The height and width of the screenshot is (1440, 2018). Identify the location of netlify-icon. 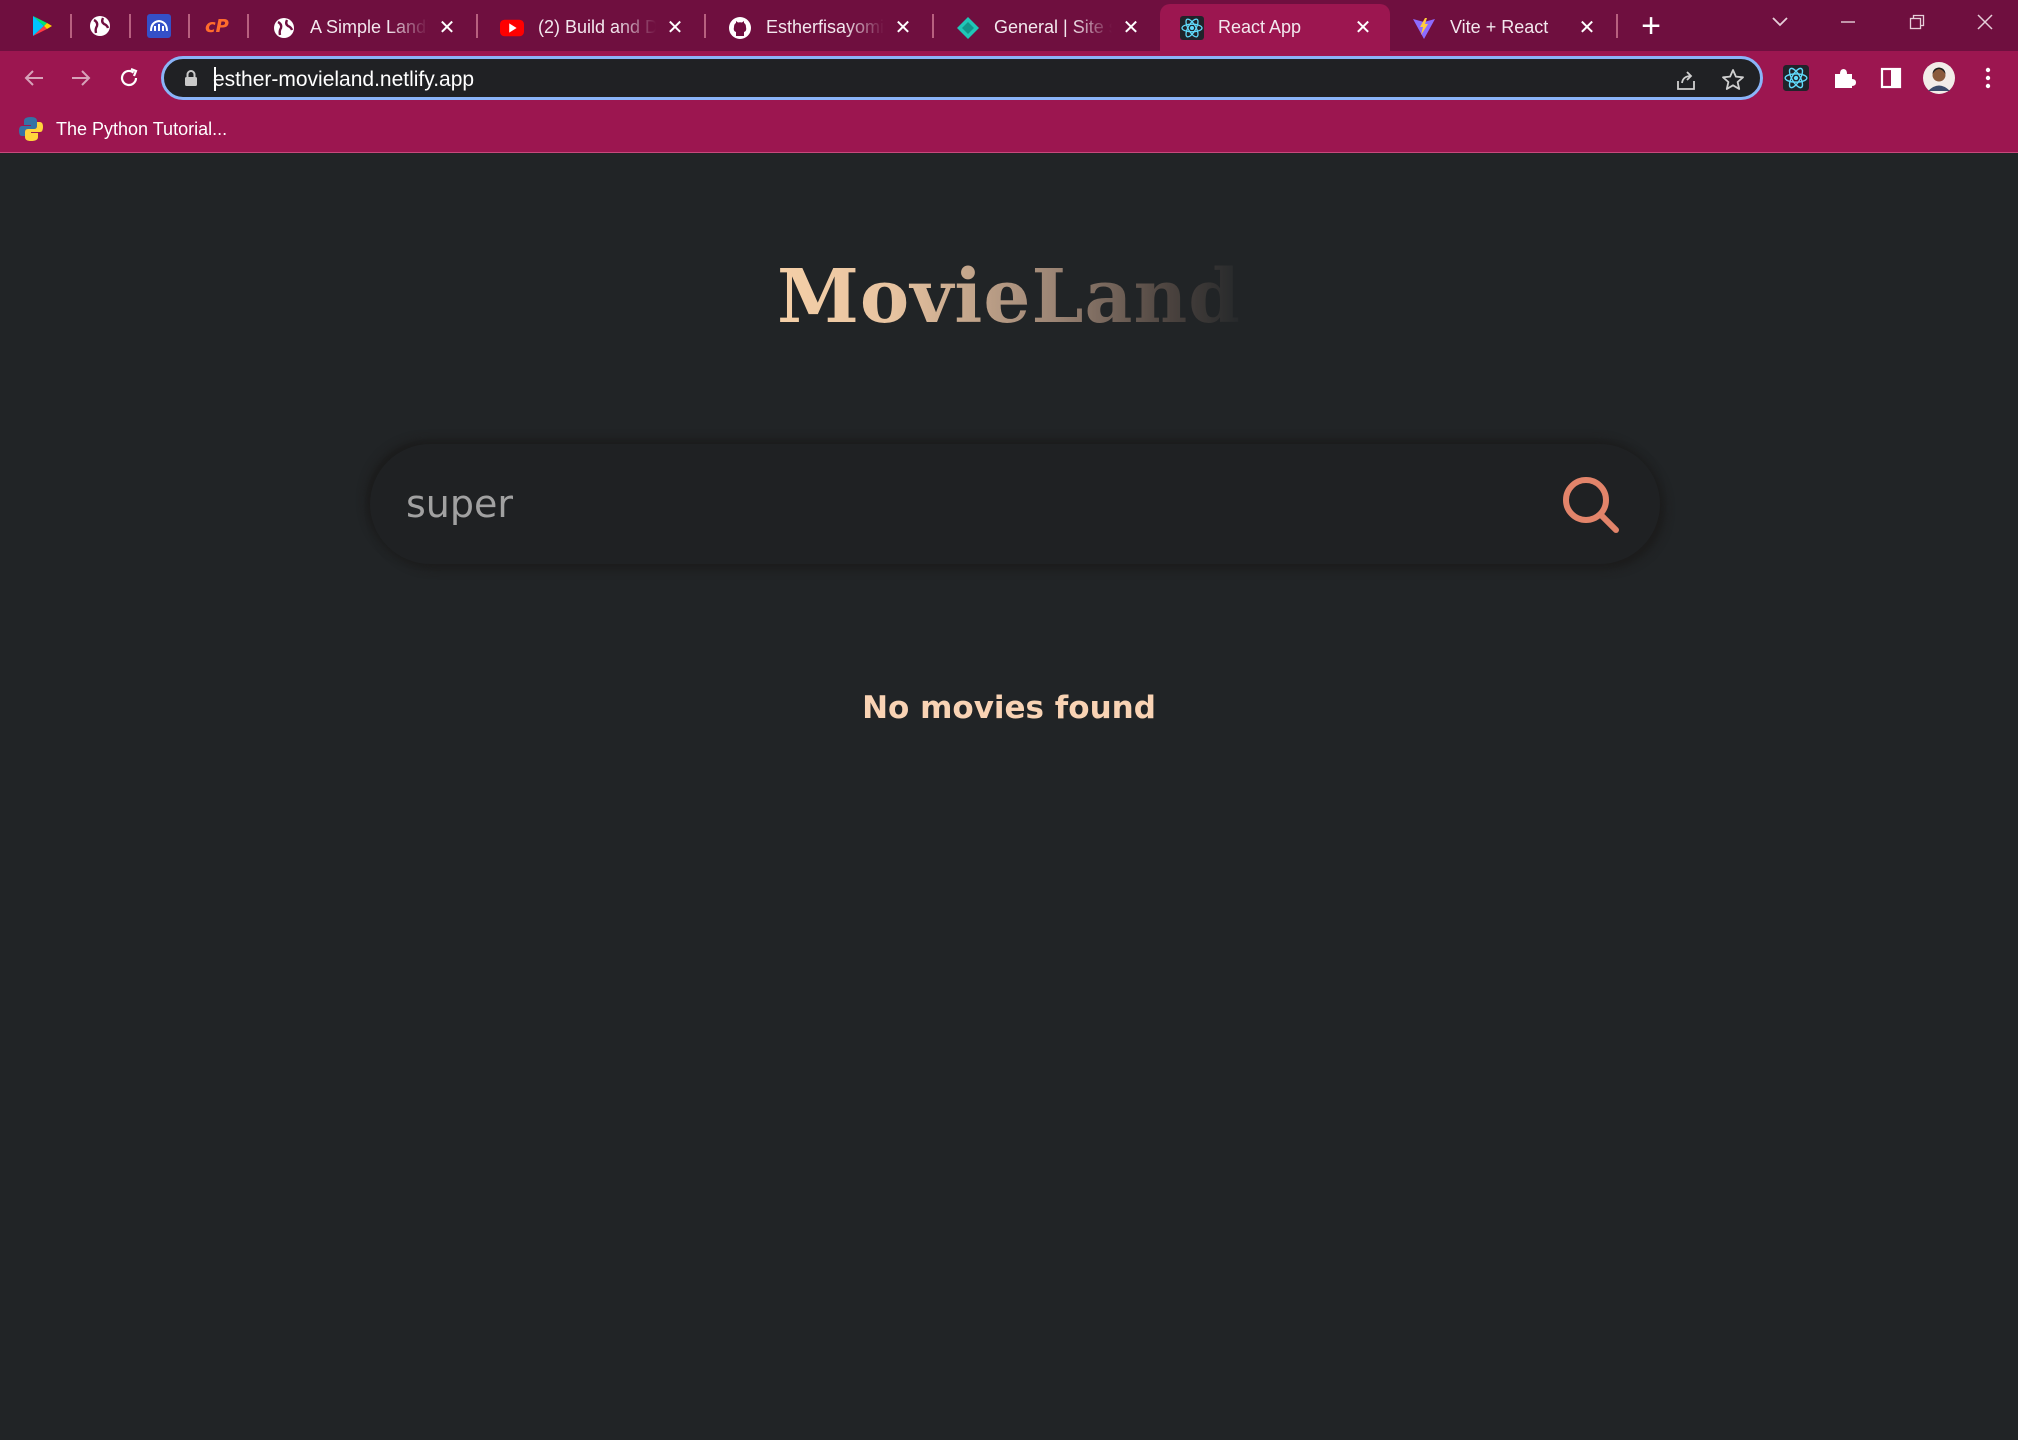
(968, 28).